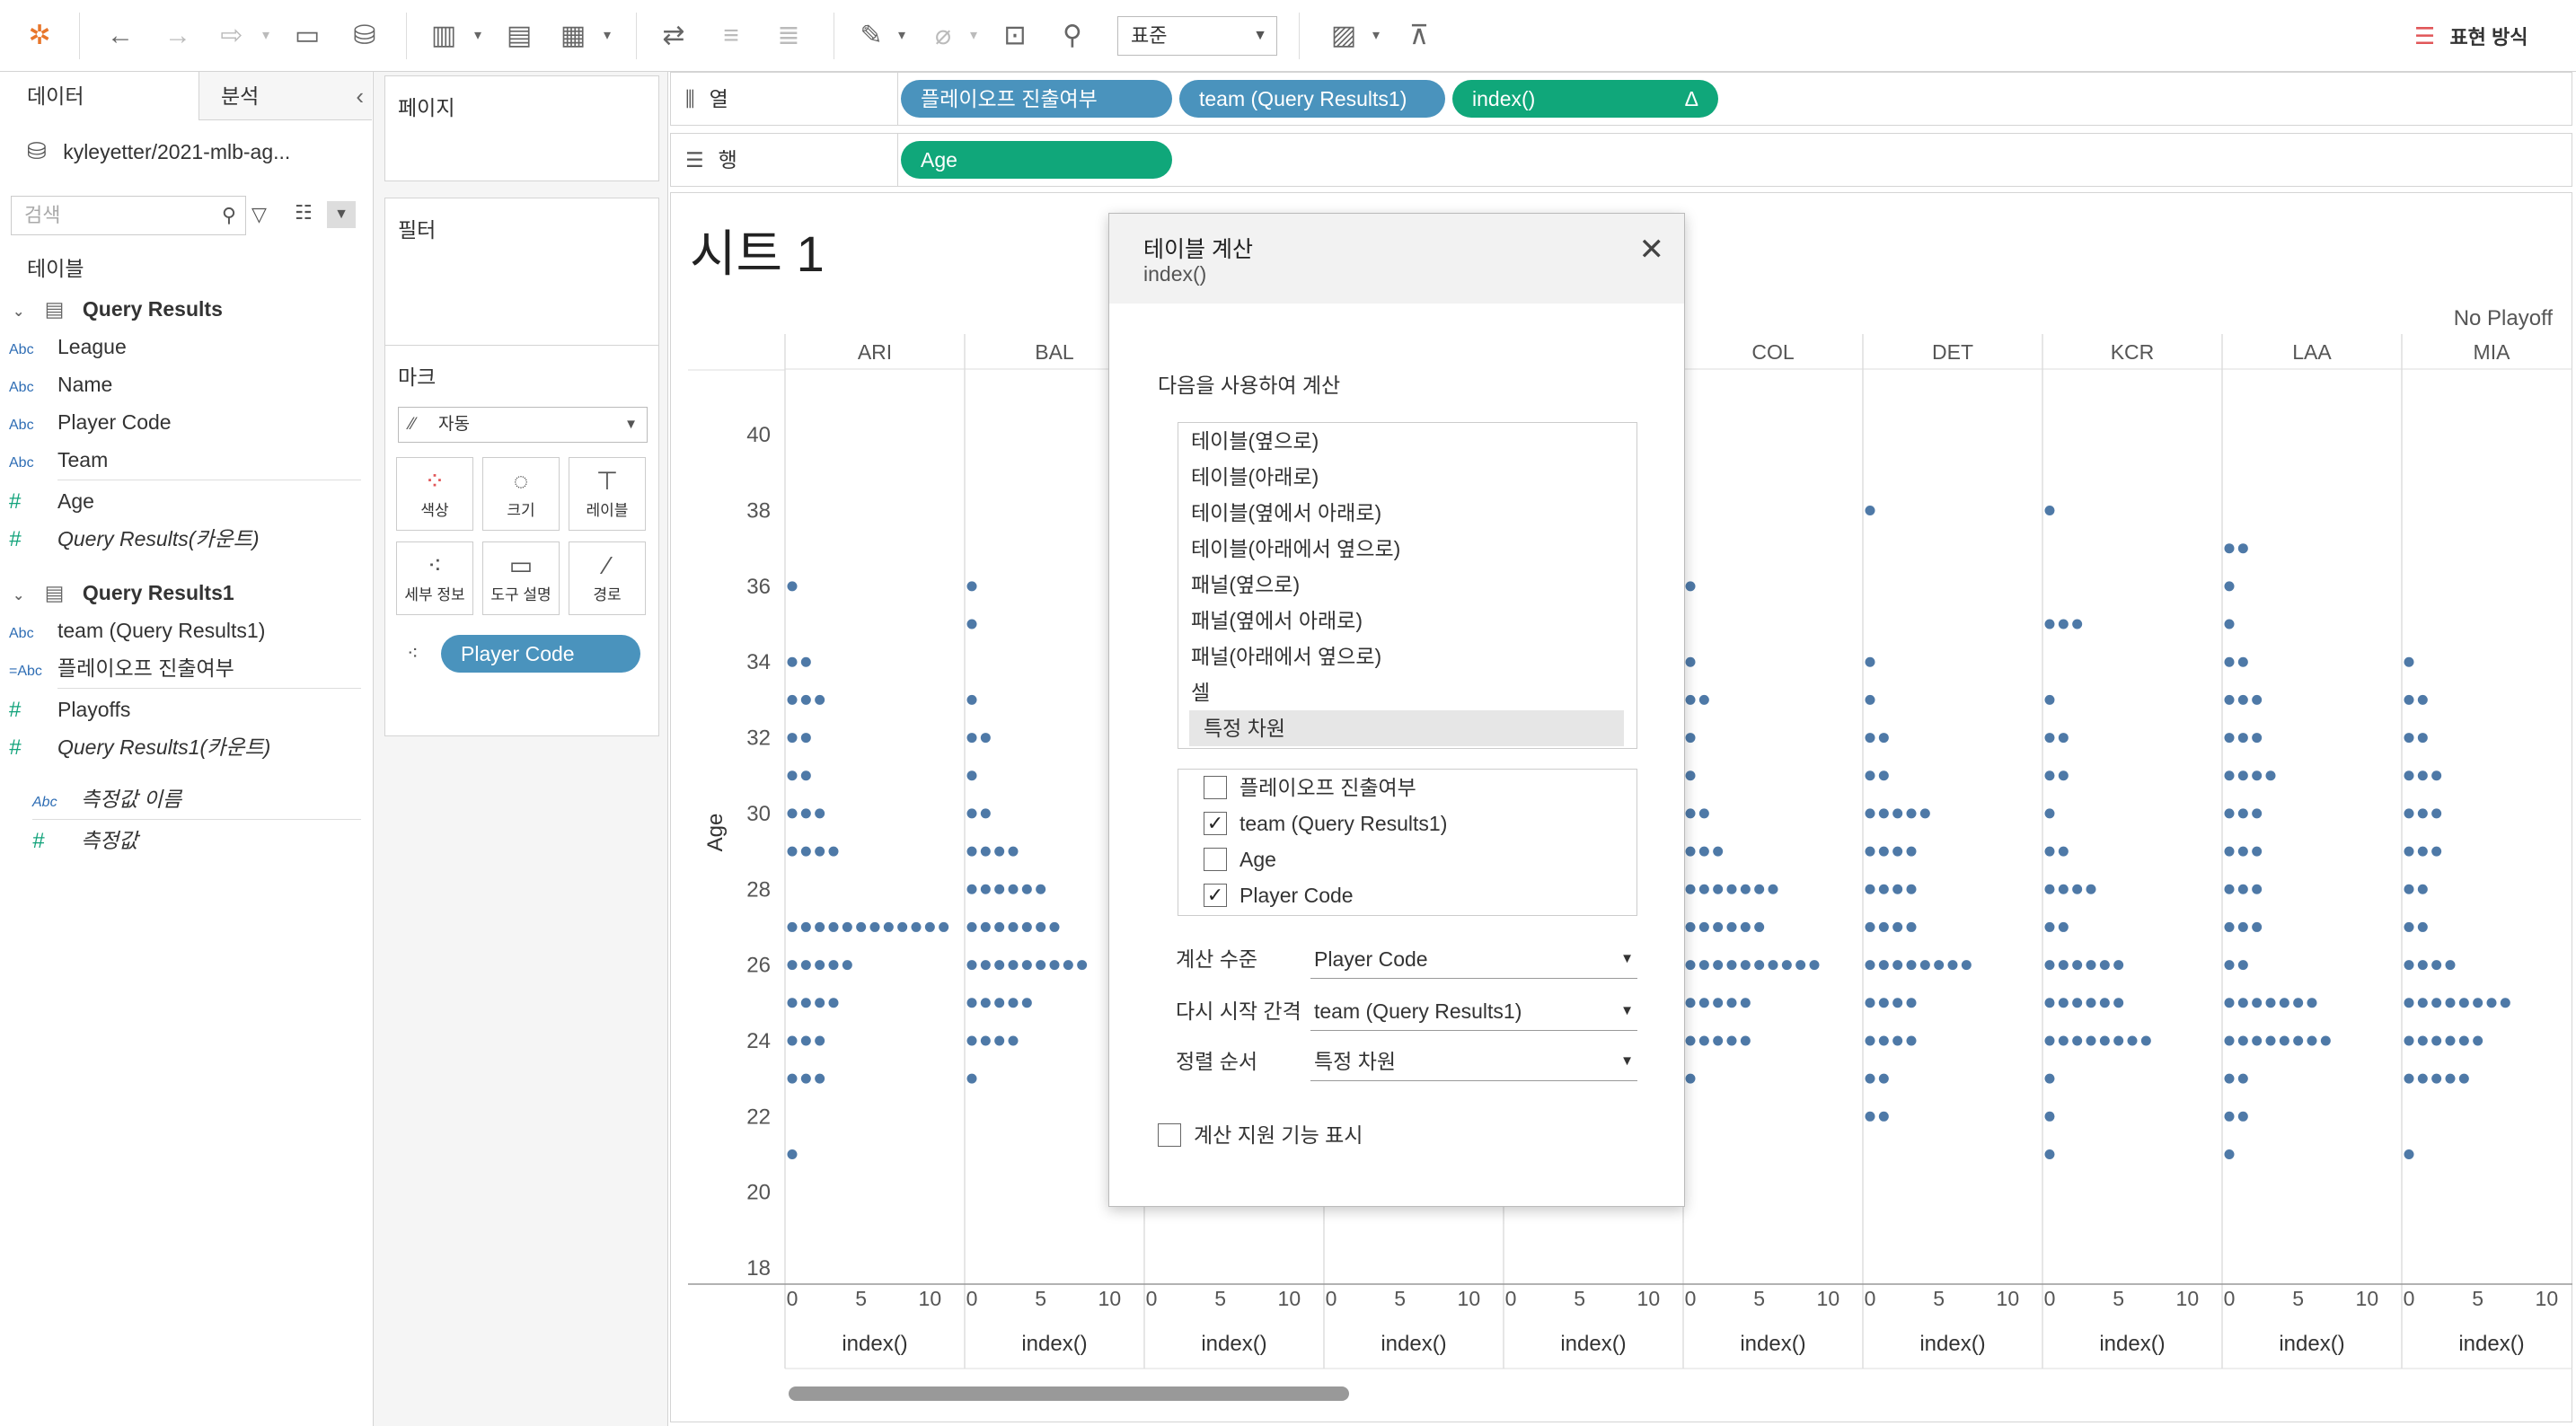  Describe the element at coordinates (121, 668) in the screenshot. I see `field-playoff-status: =Abc 플레이오프 진출여부` at that location.